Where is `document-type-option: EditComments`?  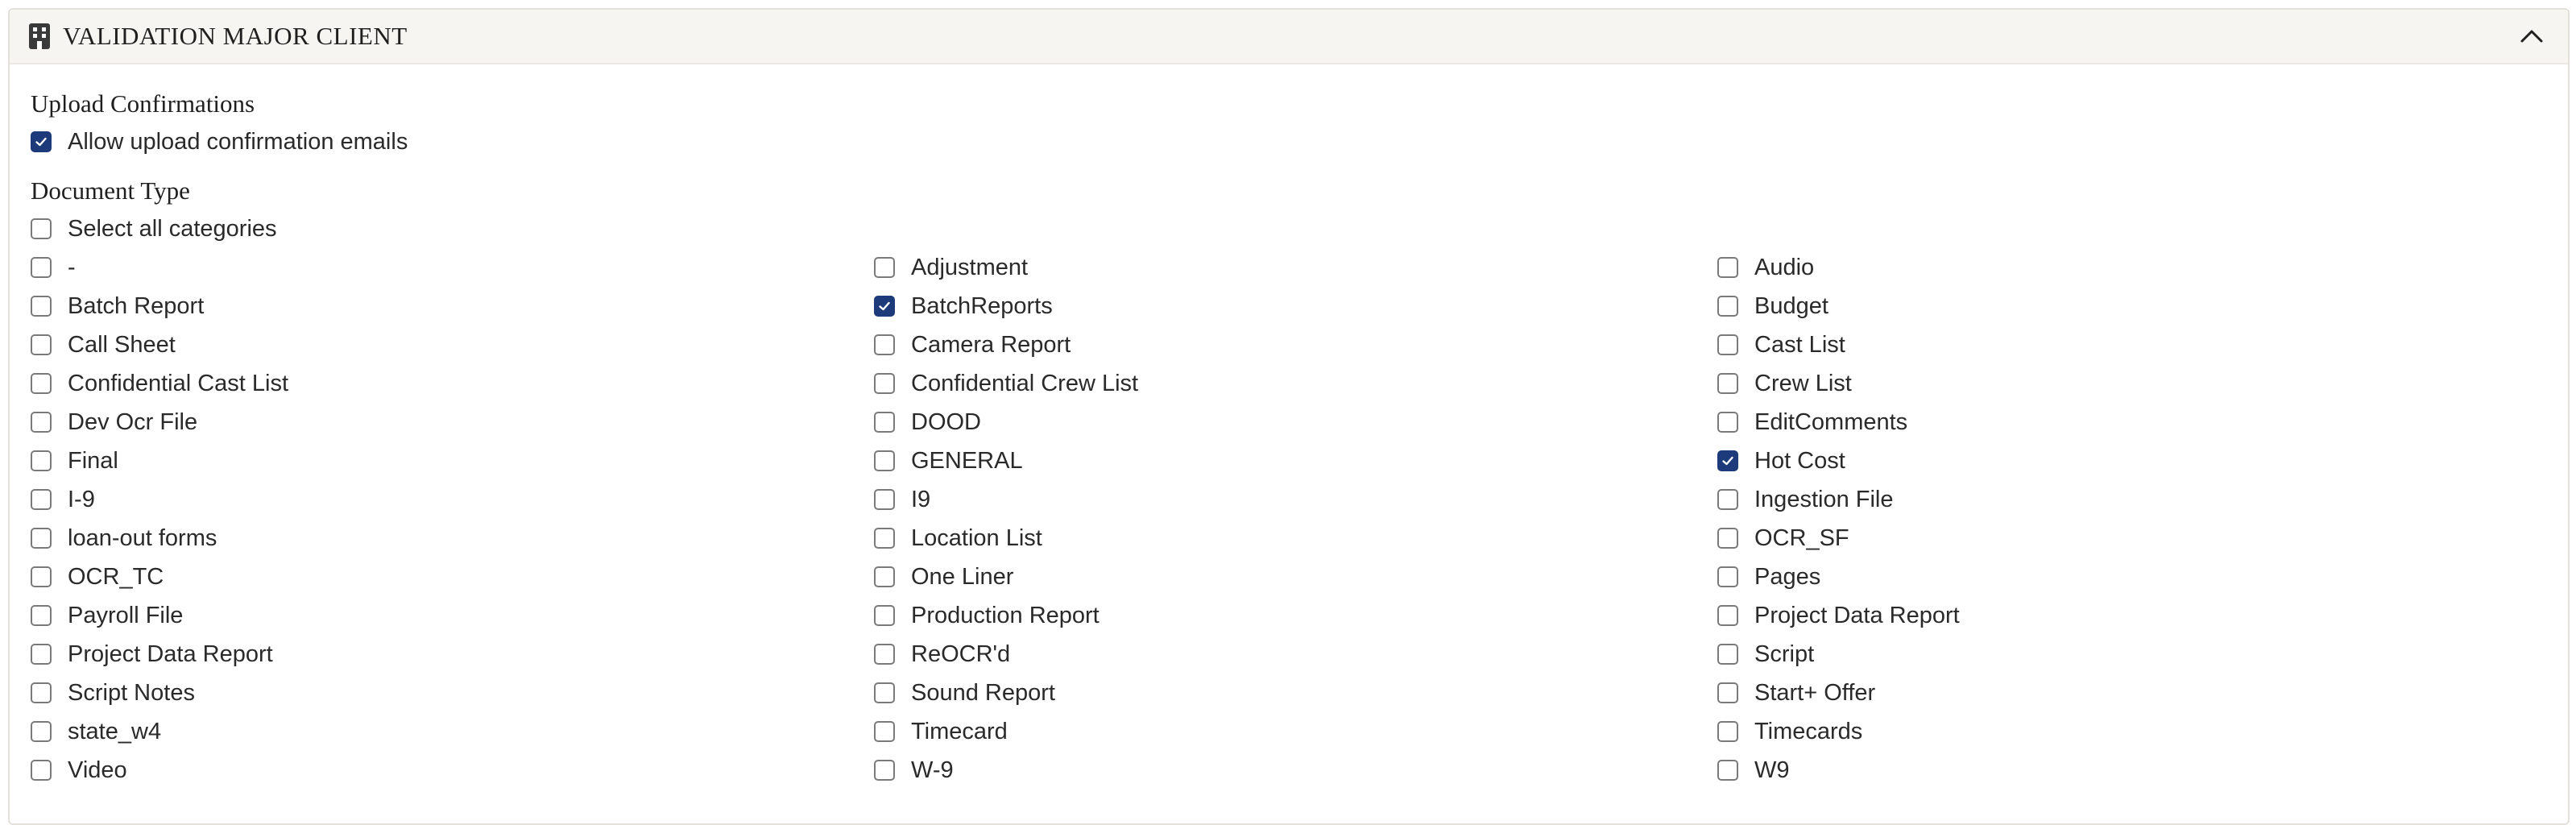 document-type-option: EditComments is located at coordinates (2139, 422).